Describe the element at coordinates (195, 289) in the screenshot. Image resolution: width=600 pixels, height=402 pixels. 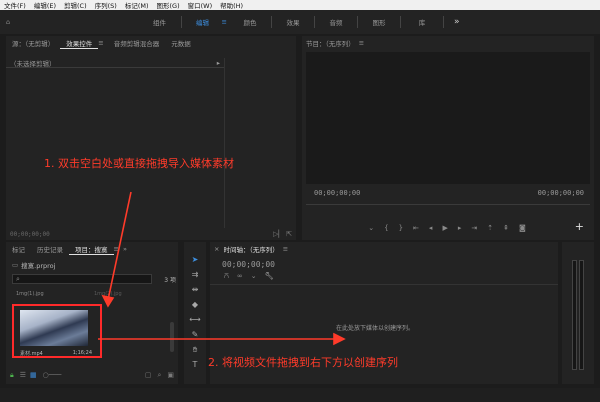
I see `ripple-edit-tool-icon: ⇹` at that location.